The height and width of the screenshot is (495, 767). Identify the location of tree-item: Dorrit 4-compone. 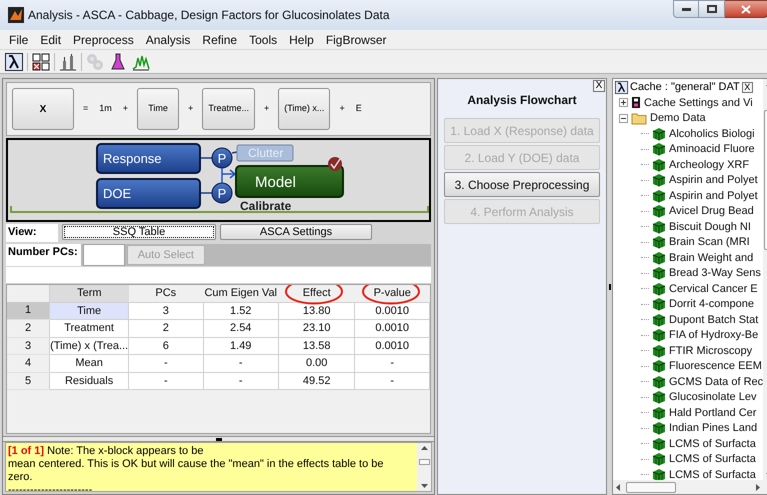
(711, 304).